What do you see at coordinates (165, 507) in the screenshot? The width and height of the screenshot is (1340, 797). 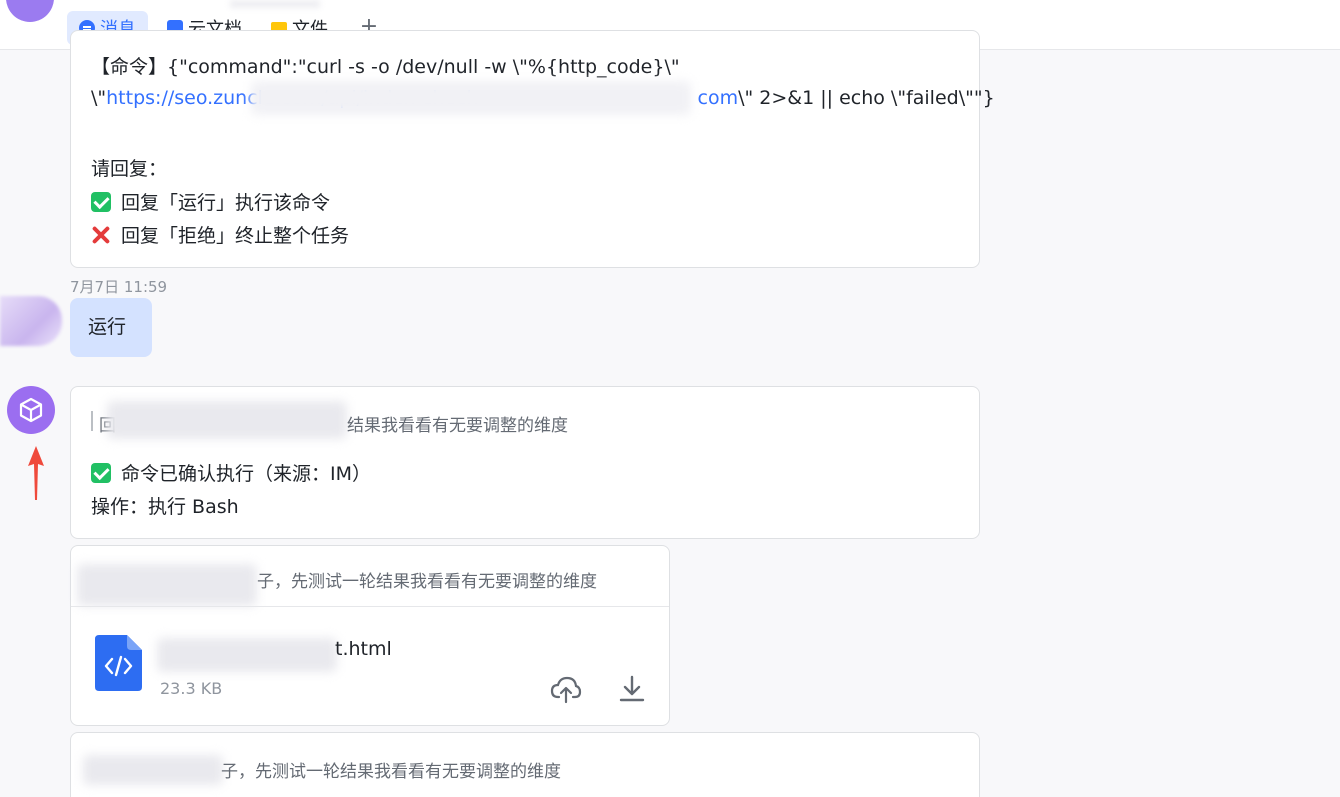 I see `operation-line: 操作：执行 Bash` at bounding box center [165, 507].